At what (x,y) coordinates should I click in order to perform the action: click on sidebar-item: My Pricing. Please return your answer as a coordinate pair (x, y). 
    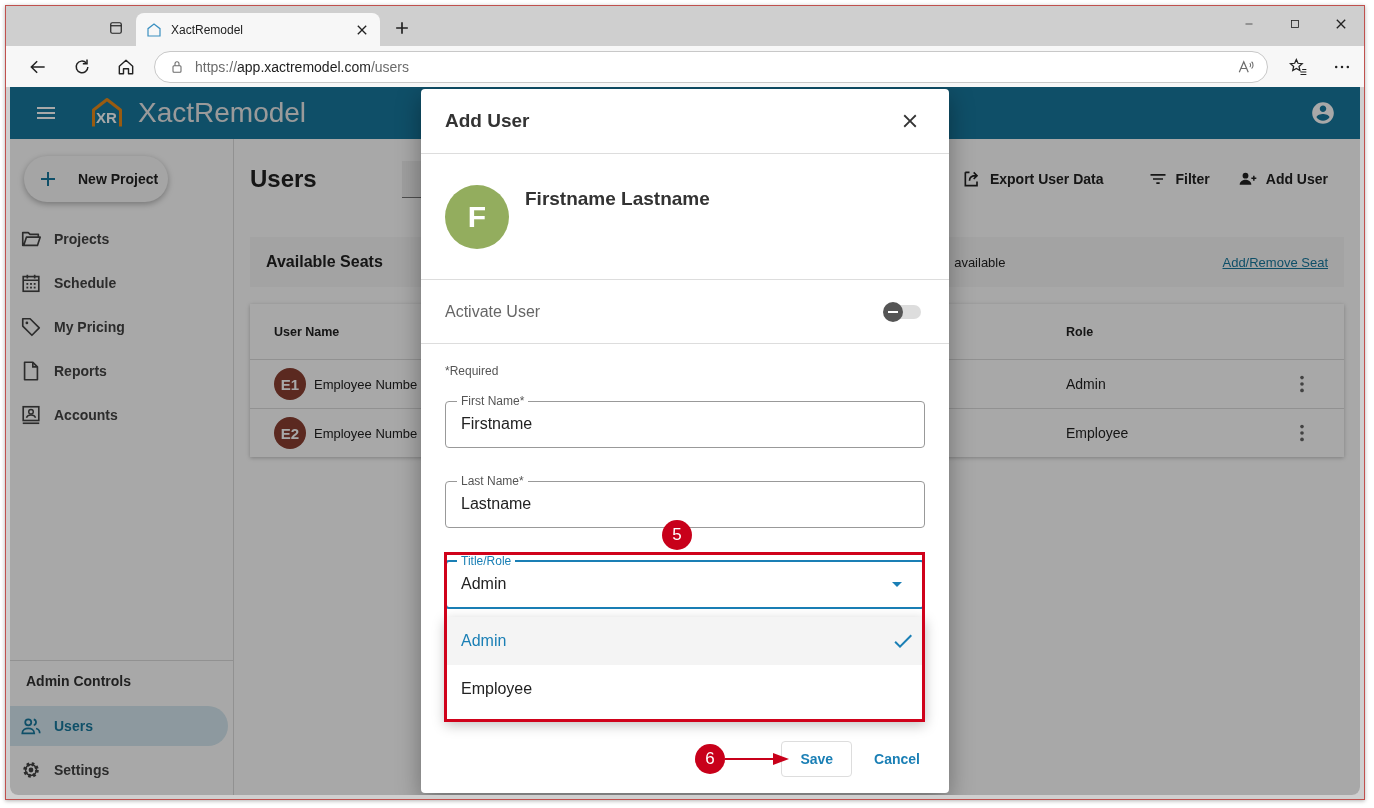
    Looking at the image, I should click on (121, 327).